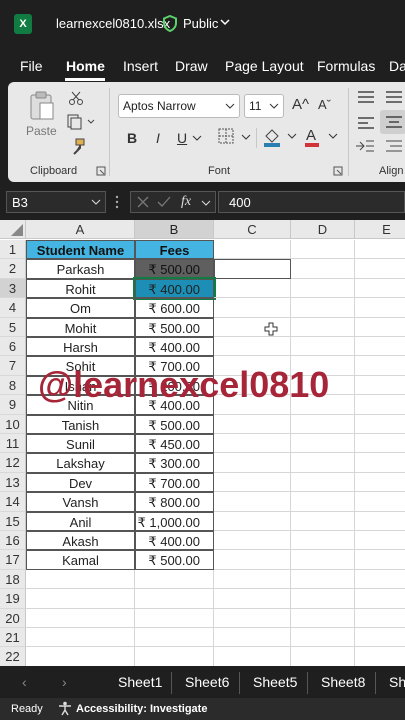 This screenshot has width=405, height=720. Describe the element at coordinates (324, 104) in the screenshot. I see `shrink-font-button: Aˇ` at that location.